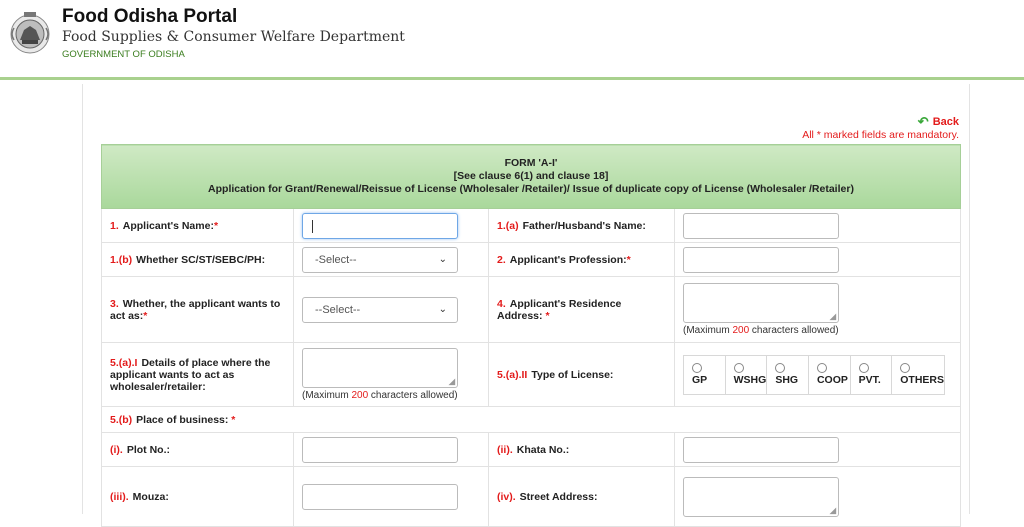  I want to click on act-as-select: --Select-- ⌄, so click(380, 309).